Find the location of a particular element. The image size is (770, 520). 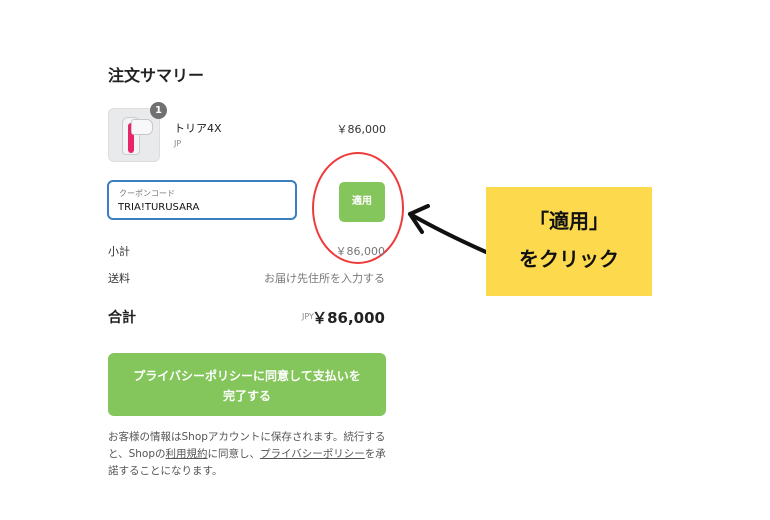

coupon-code-input: クーポンコード TRIA!TURUSARA is located at coordinates (202, 200).